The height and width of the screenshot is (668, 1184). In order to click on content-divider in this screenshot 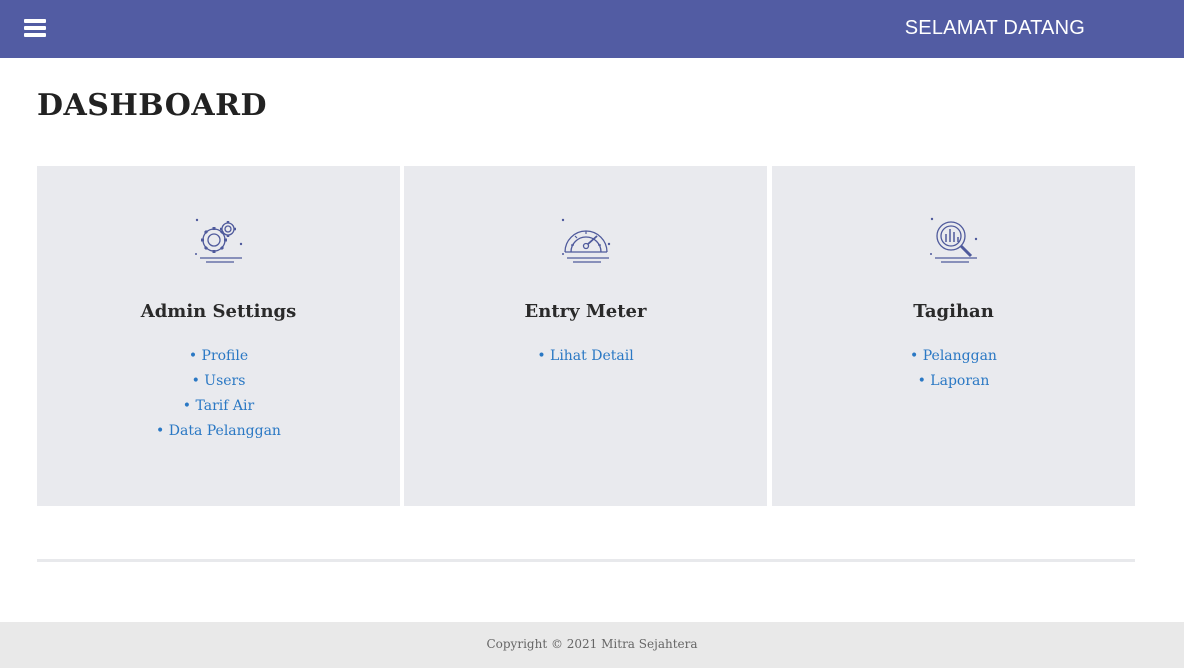, I will do `click(586, 560)`.